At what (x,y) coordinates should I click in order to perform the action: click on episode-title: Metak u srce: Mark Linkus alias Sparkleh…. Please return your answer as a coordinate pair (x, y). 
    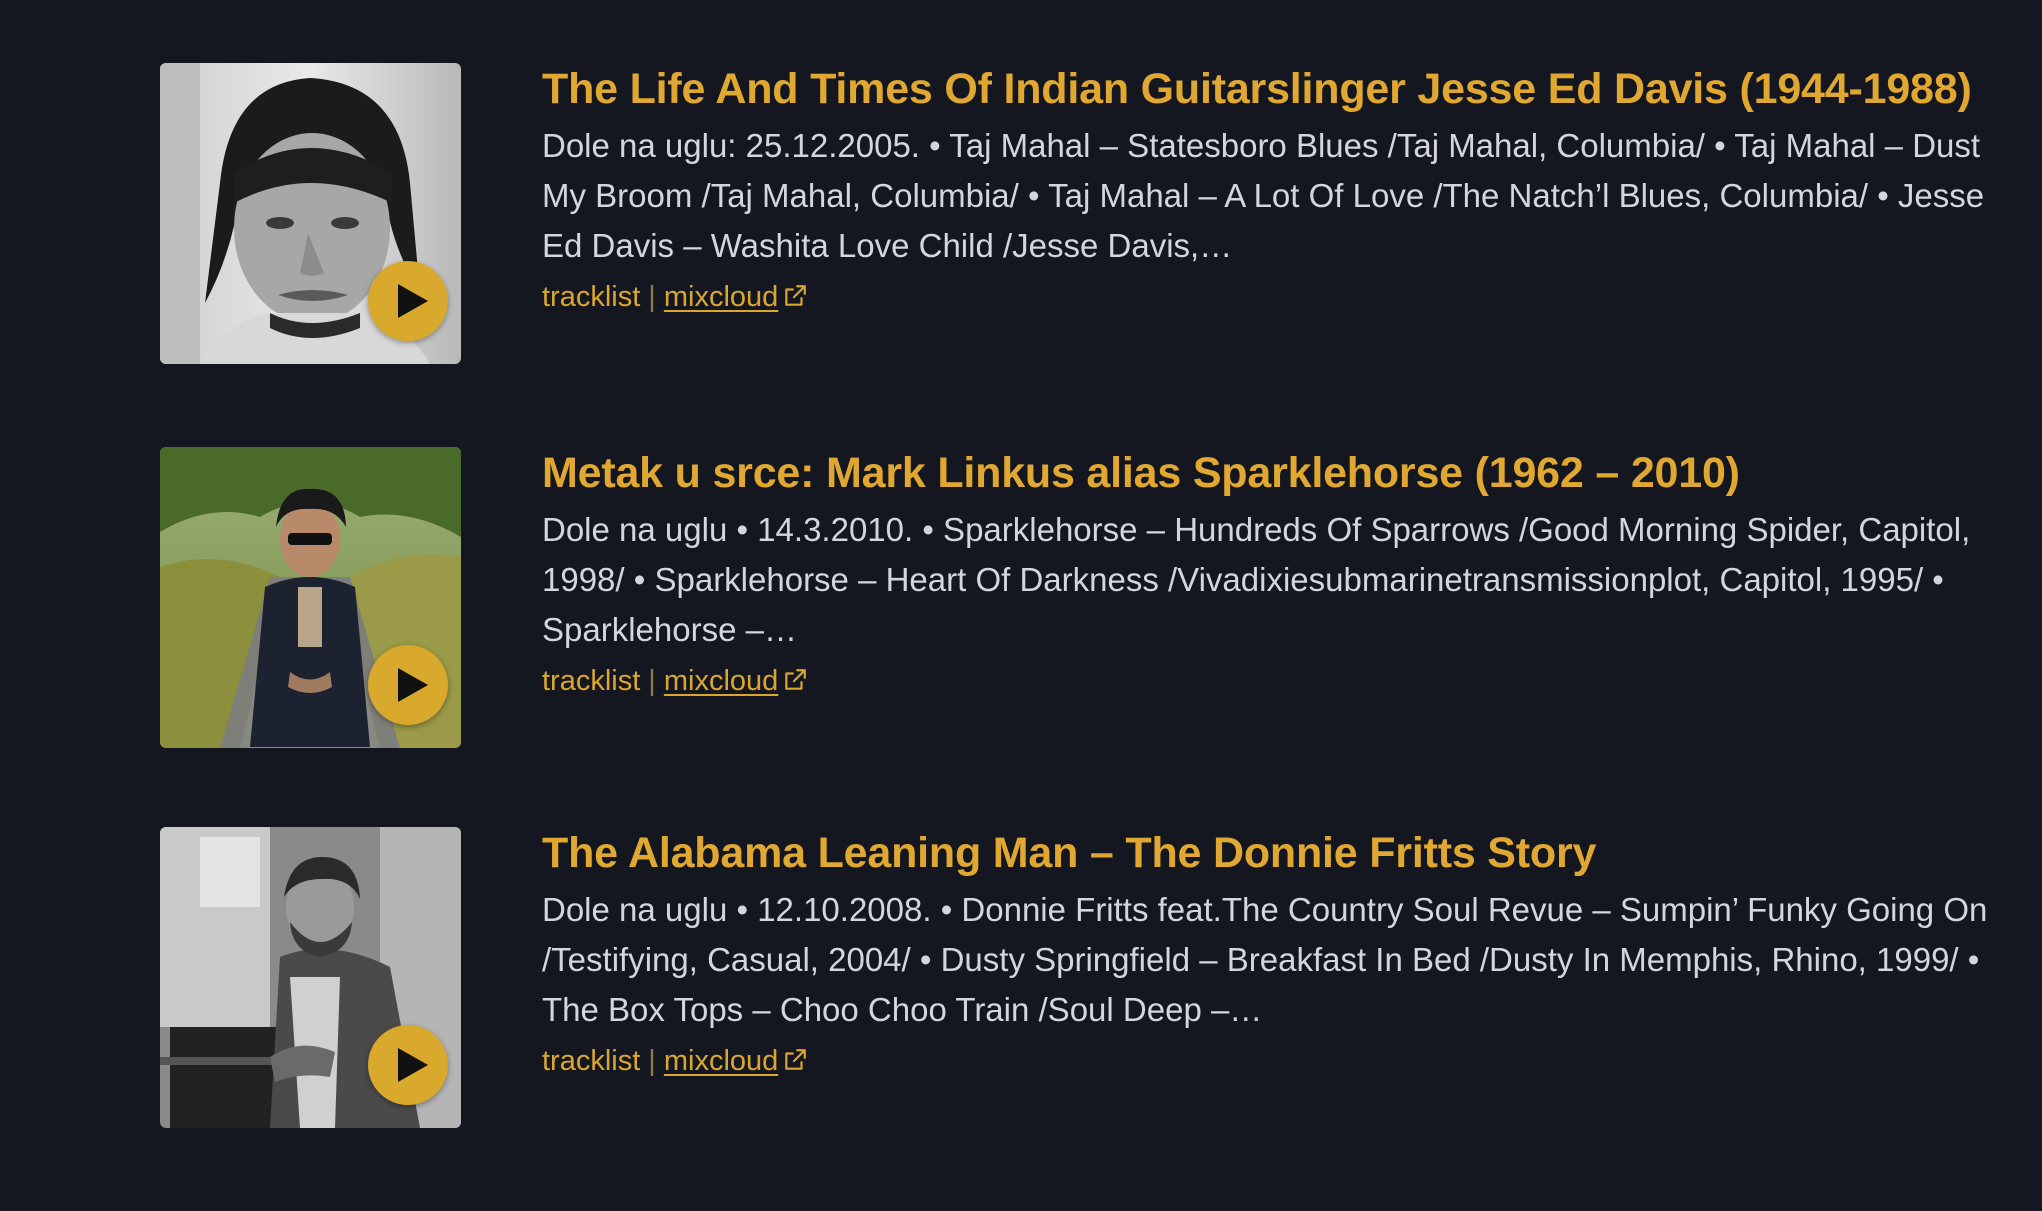
    Looking at the image, I should click on (1277, 473).